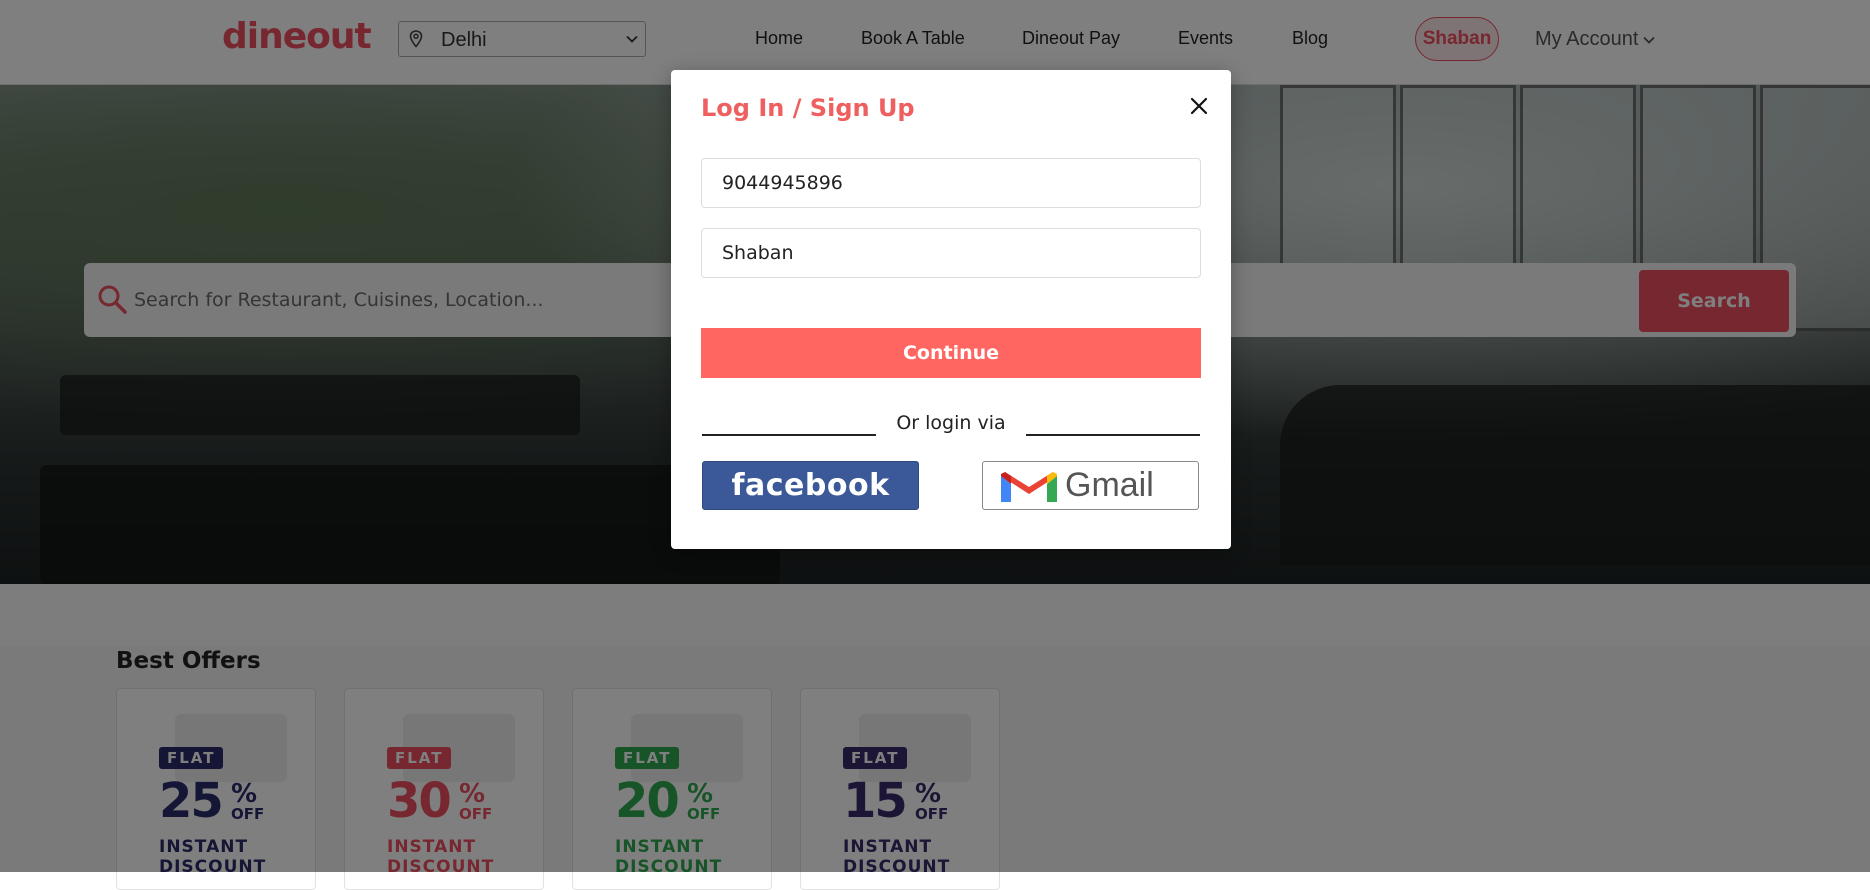 The height and width of the screenshot is (890, 1870). What do you see at coordinates (951, 353) in the screenshot?
I see `continue-button: Continue` at bounding box center [951, 353].